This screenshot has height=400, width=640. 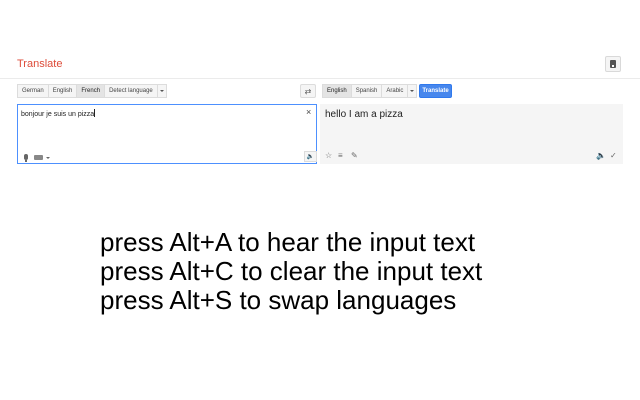 I want to click on page-options-button, so click(x=613, y=64).